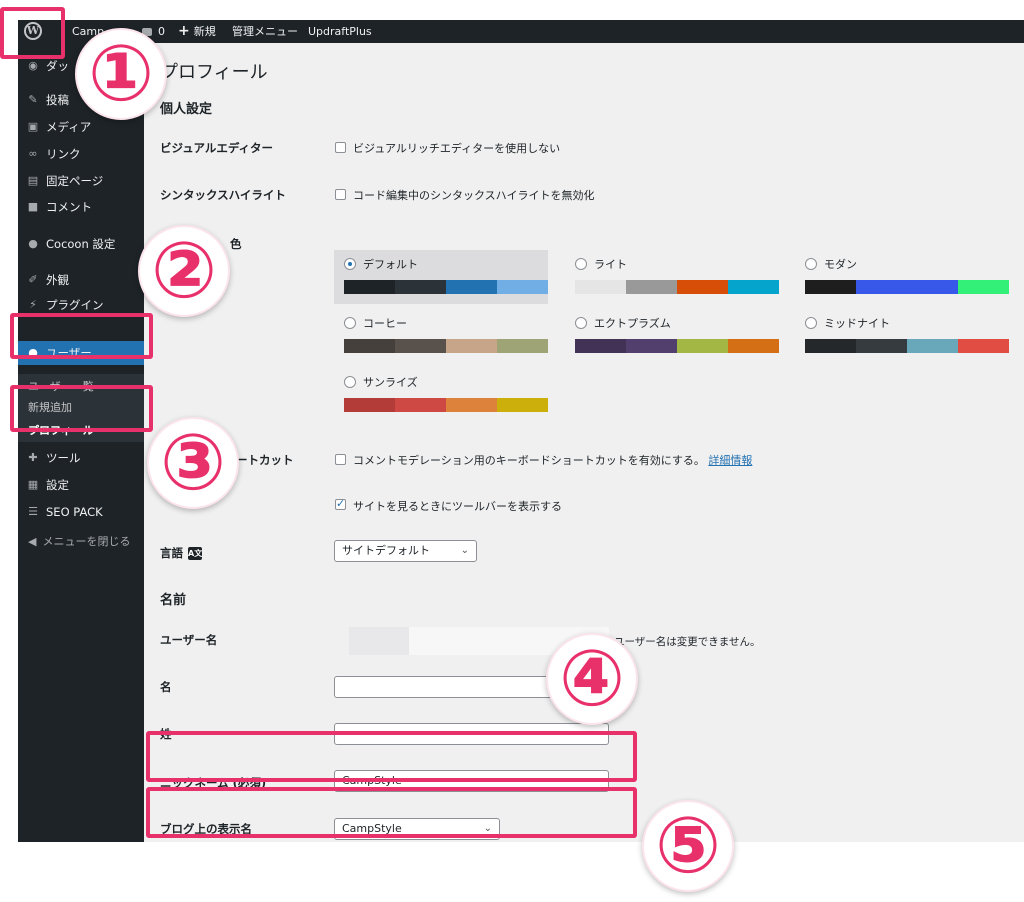  I want to click on syntax-highlight-checkbox, so click(340, 194).